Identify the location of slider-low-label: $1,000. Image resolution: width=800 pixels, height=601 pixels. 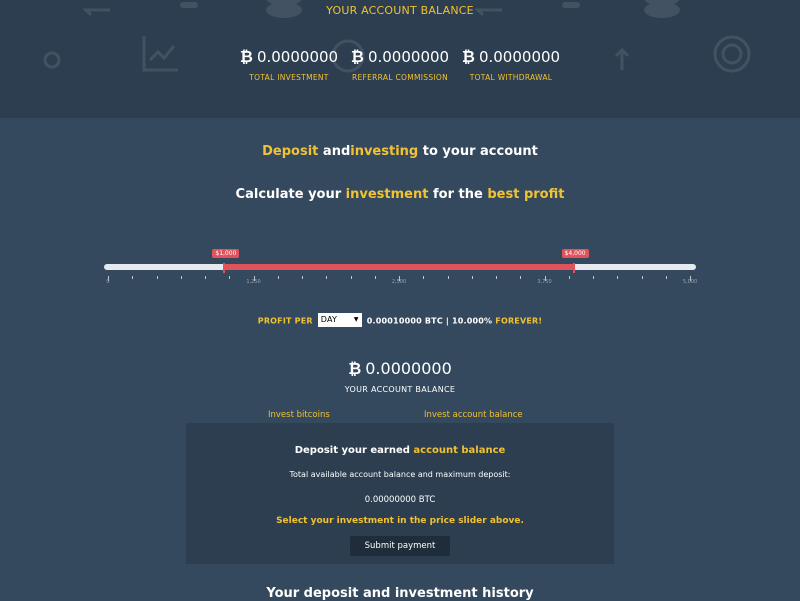
(226, 253).